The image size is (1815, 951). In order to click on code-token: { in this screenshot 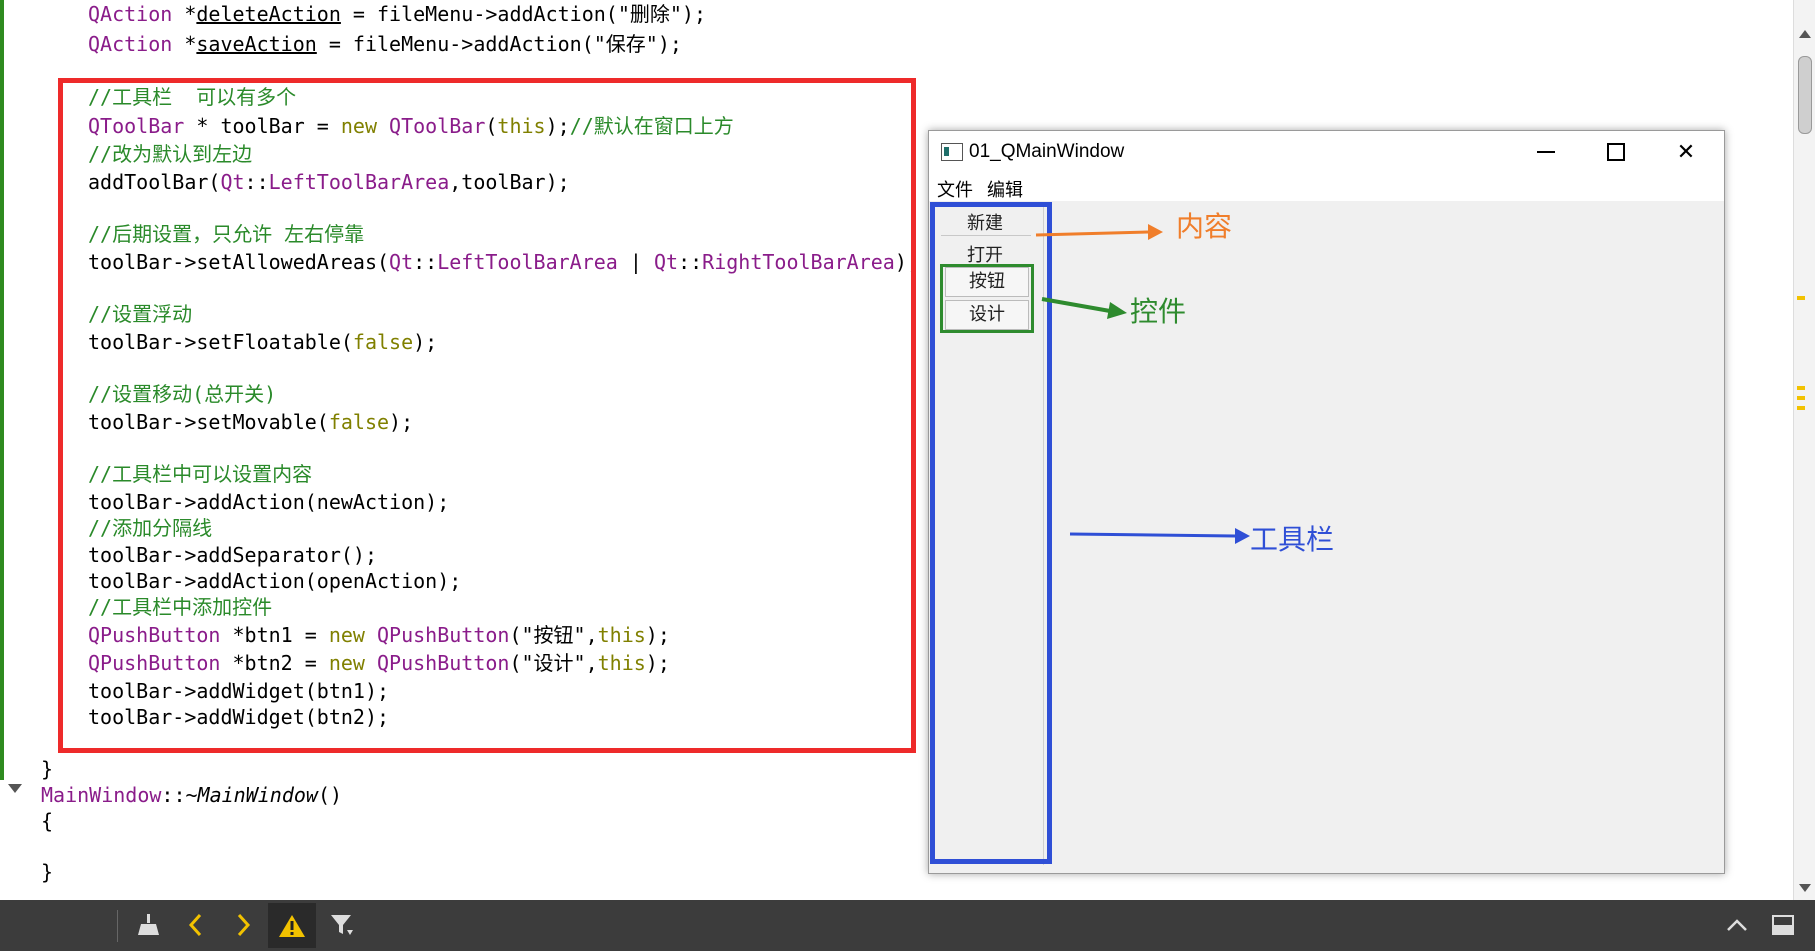, I will do `click(47, 821)`.